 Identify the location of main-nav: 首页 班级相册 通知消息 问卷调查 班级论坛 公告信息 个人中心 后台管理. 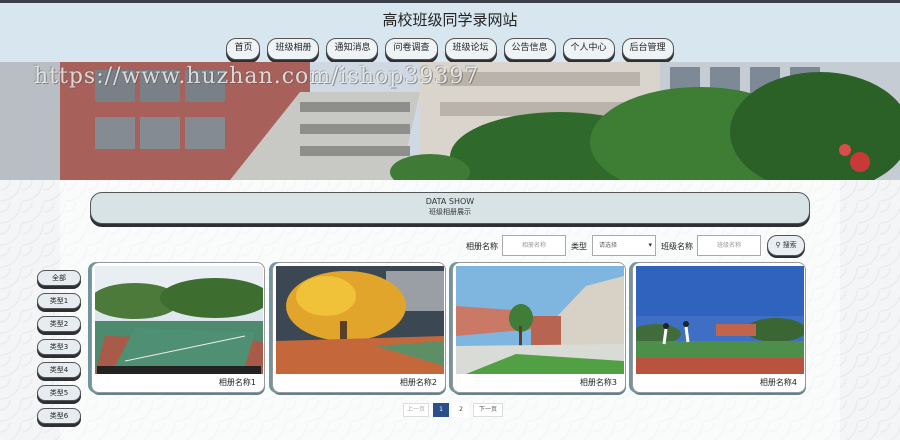
(450, 49).